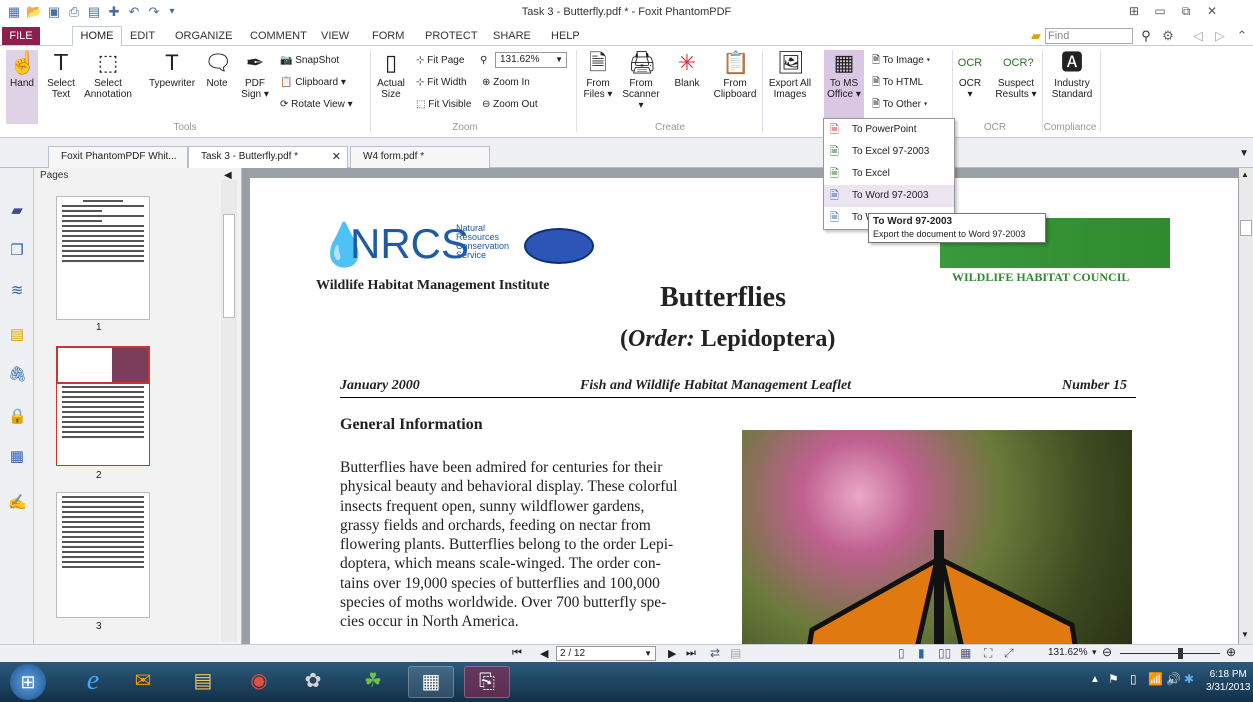 The image size is (1253, 702). I want to click on volume-icon: 🔊, so click(1173, 679).